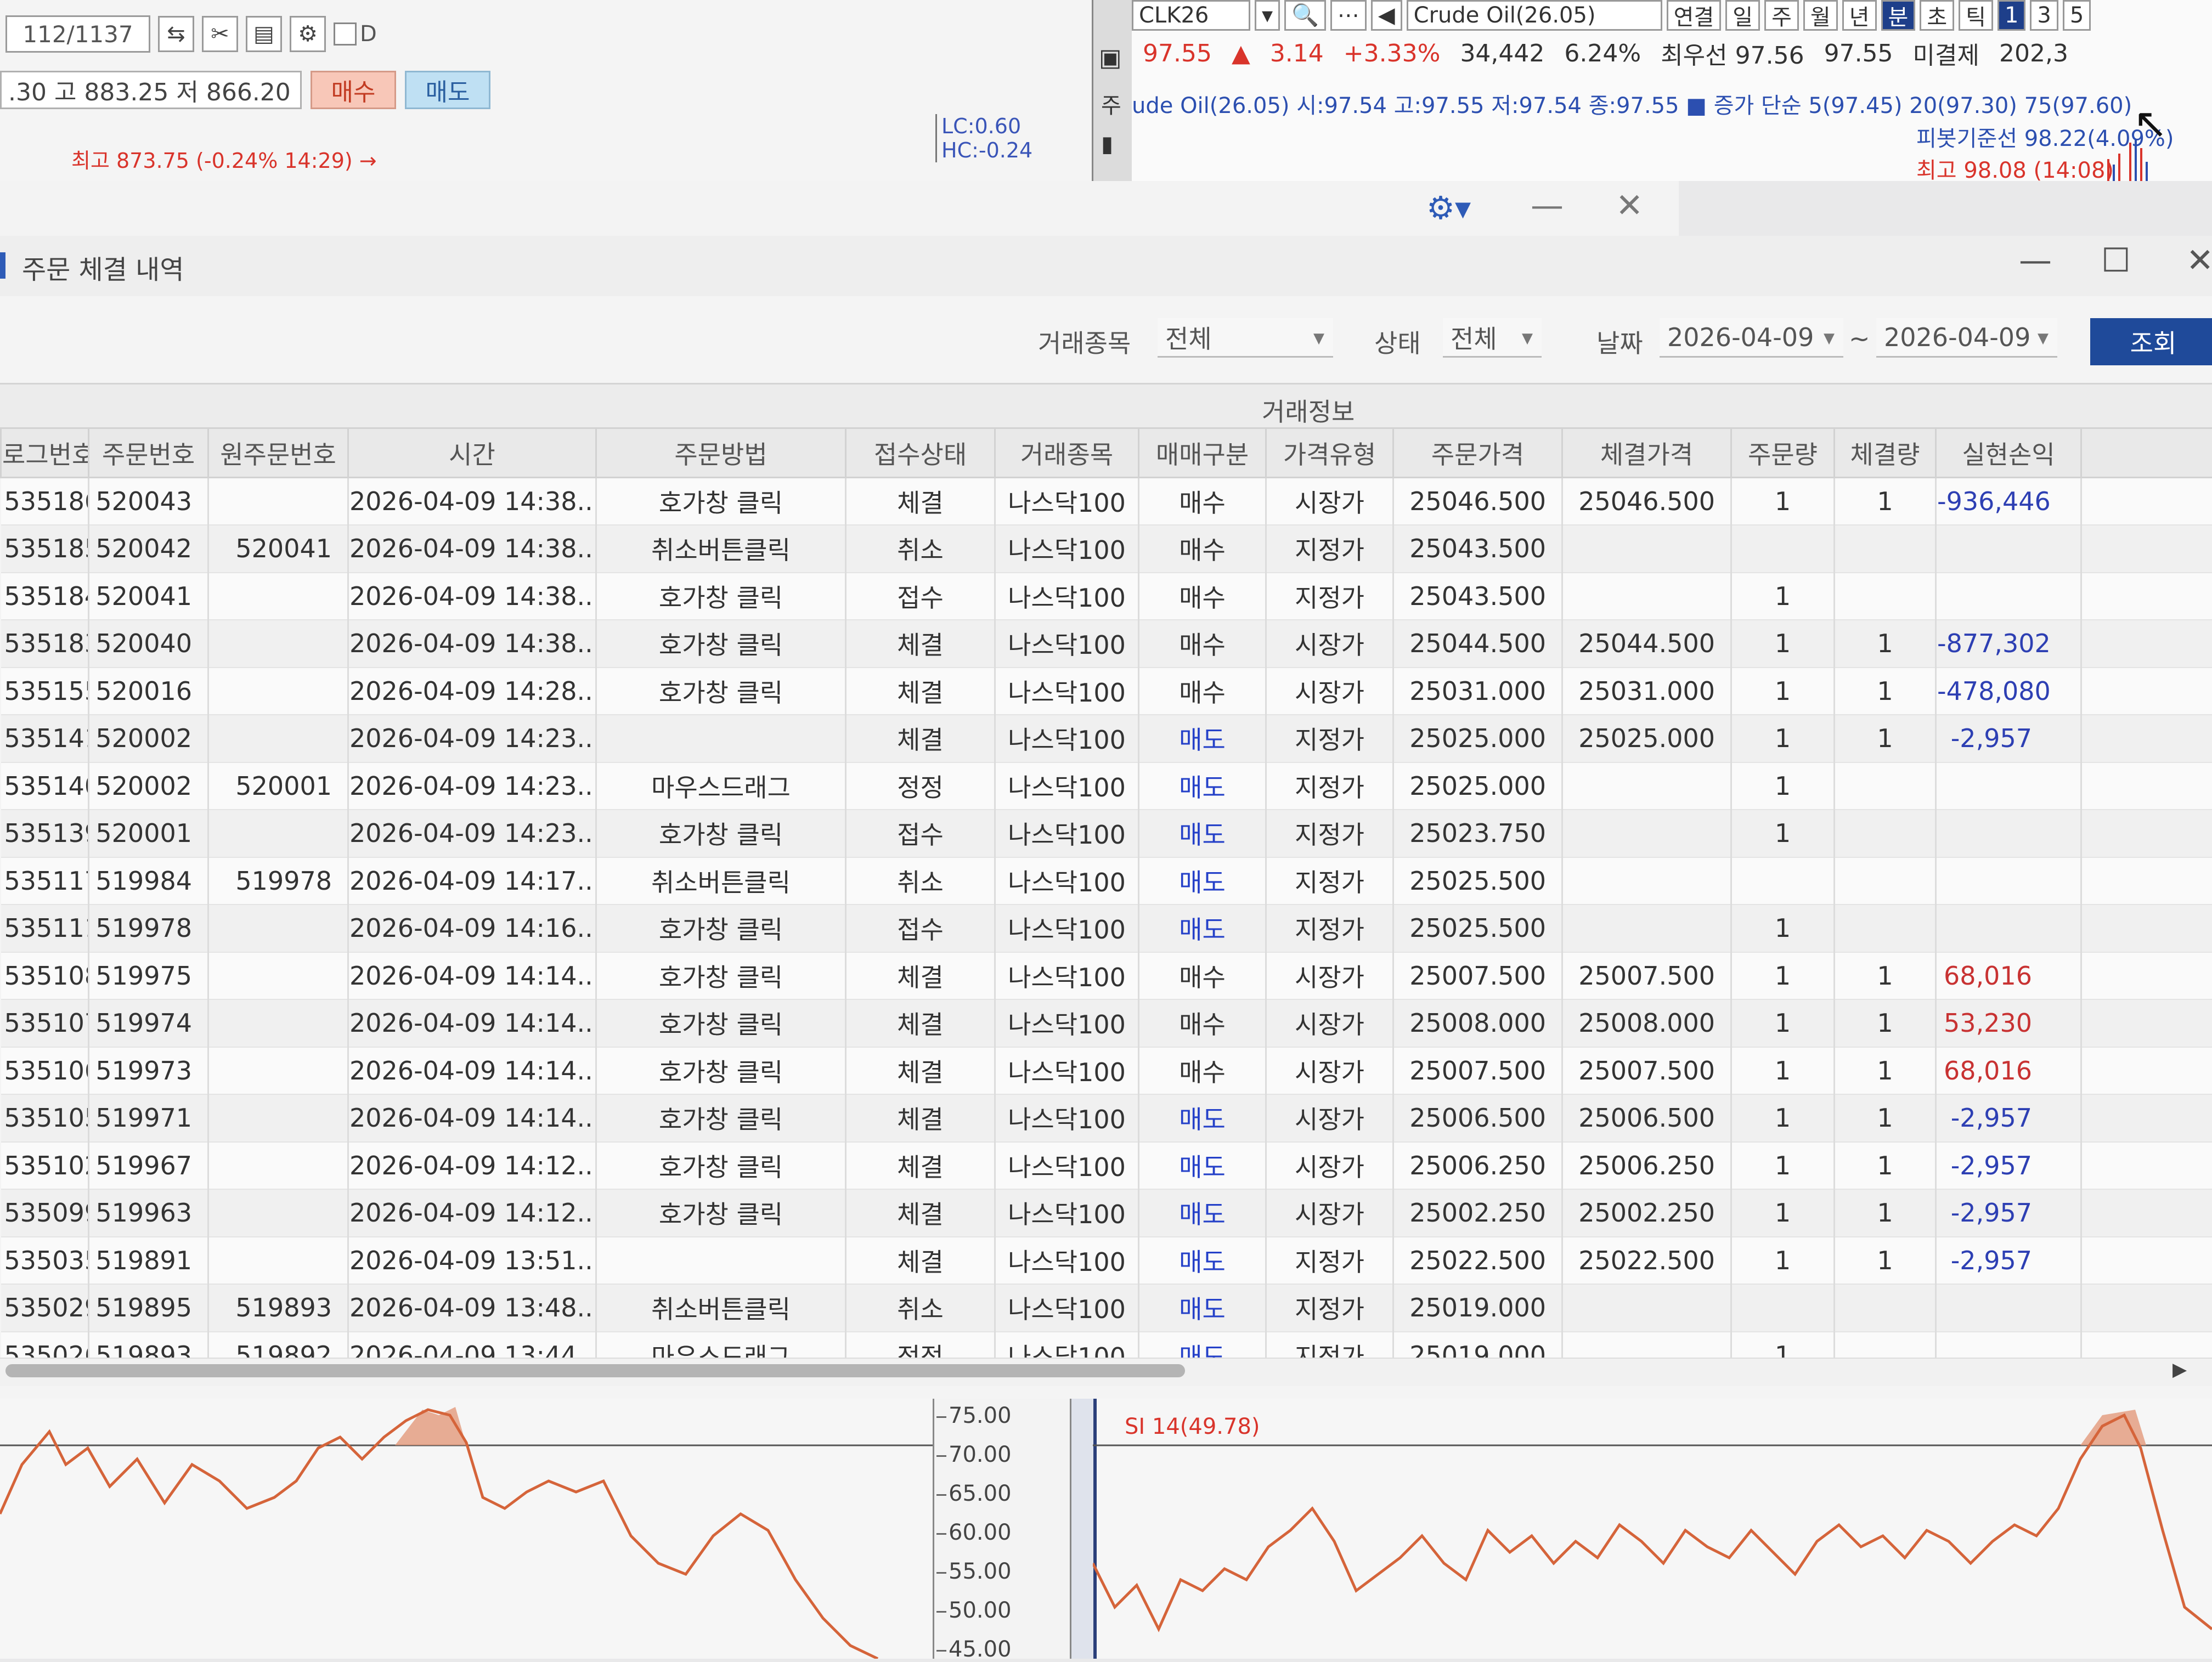  Describe the element at coordinates (721, 453) in the screenshot. I see `column-header-order-method: 주문방법` at that location.